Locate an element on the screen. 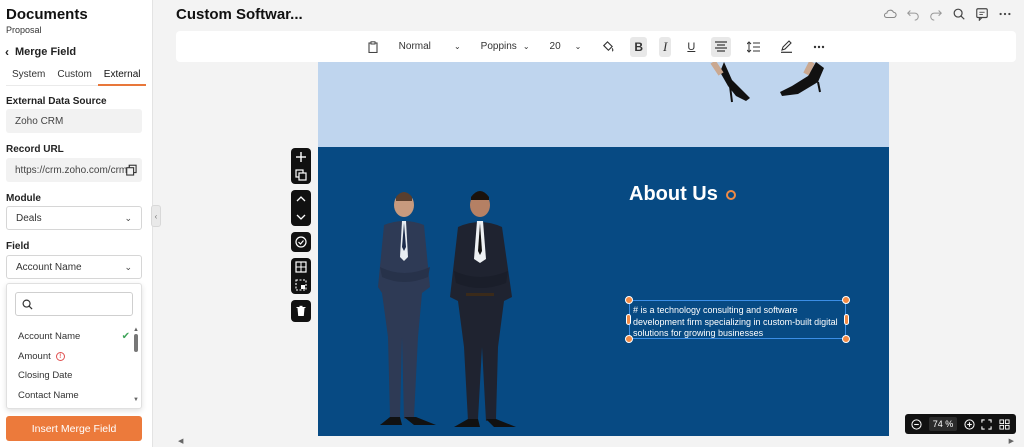 This screenshot has width=1024, height=447. tab-system: System is located at coordinates (28, 77).